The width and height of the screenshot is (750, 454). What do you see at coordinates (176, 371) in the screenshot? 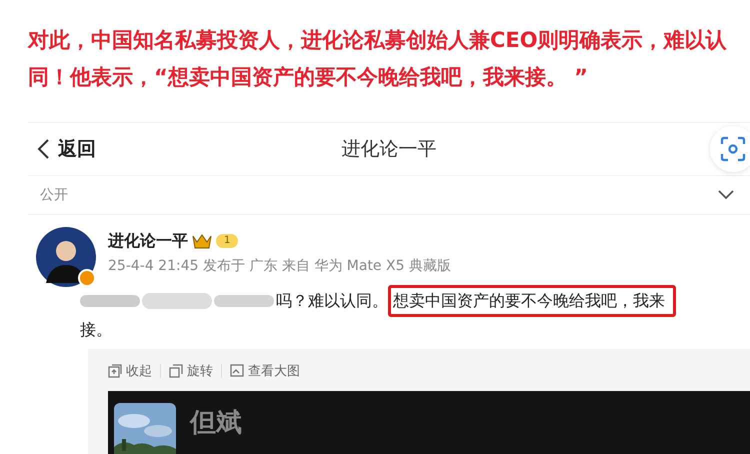
I see `rotate-icon` at bounding box center [176, 371].